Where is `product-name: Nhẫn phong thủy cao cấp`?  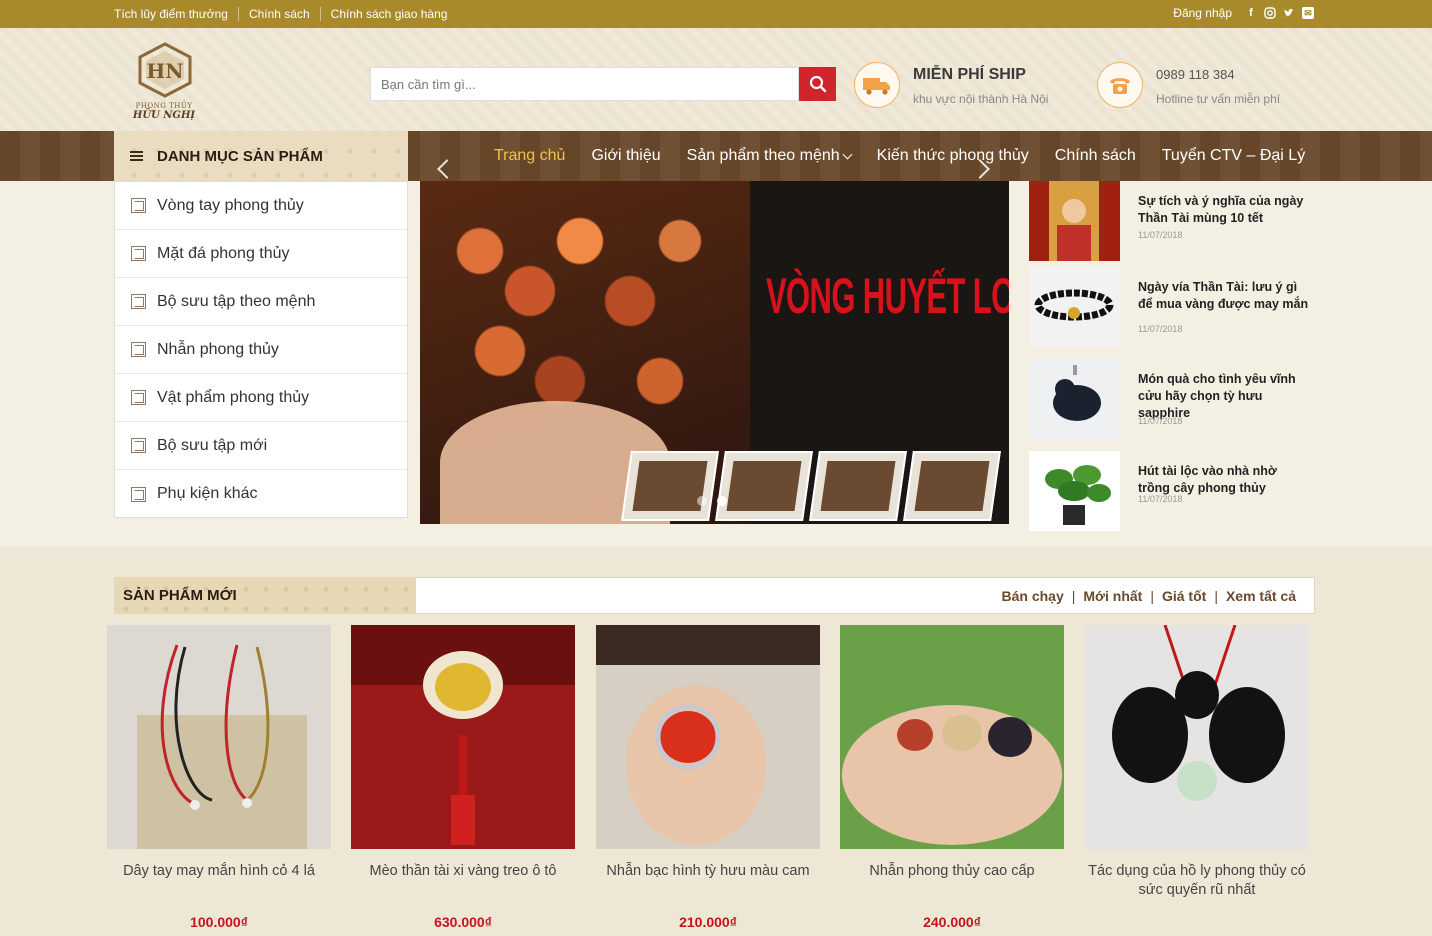 product-name: Nhẫn phong thủy cao cấp is located at coordinates (952, 871).